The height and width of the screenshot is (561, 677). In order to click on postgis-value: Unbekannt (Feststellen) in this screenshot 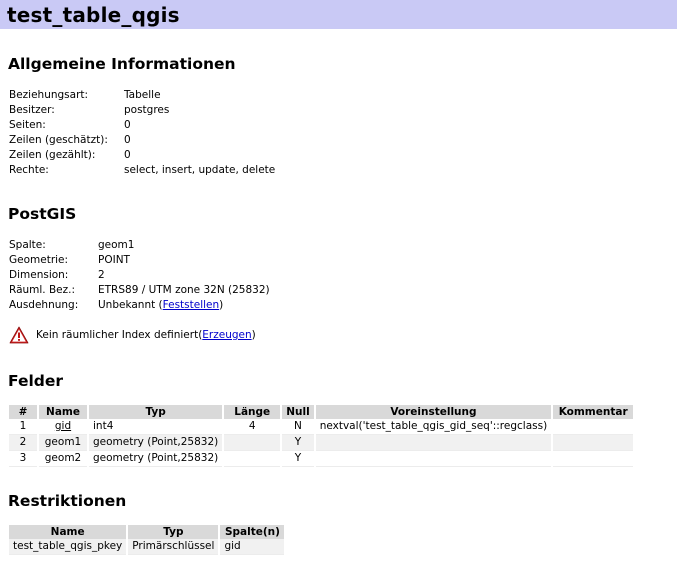, I will do `click(160, 305)`.